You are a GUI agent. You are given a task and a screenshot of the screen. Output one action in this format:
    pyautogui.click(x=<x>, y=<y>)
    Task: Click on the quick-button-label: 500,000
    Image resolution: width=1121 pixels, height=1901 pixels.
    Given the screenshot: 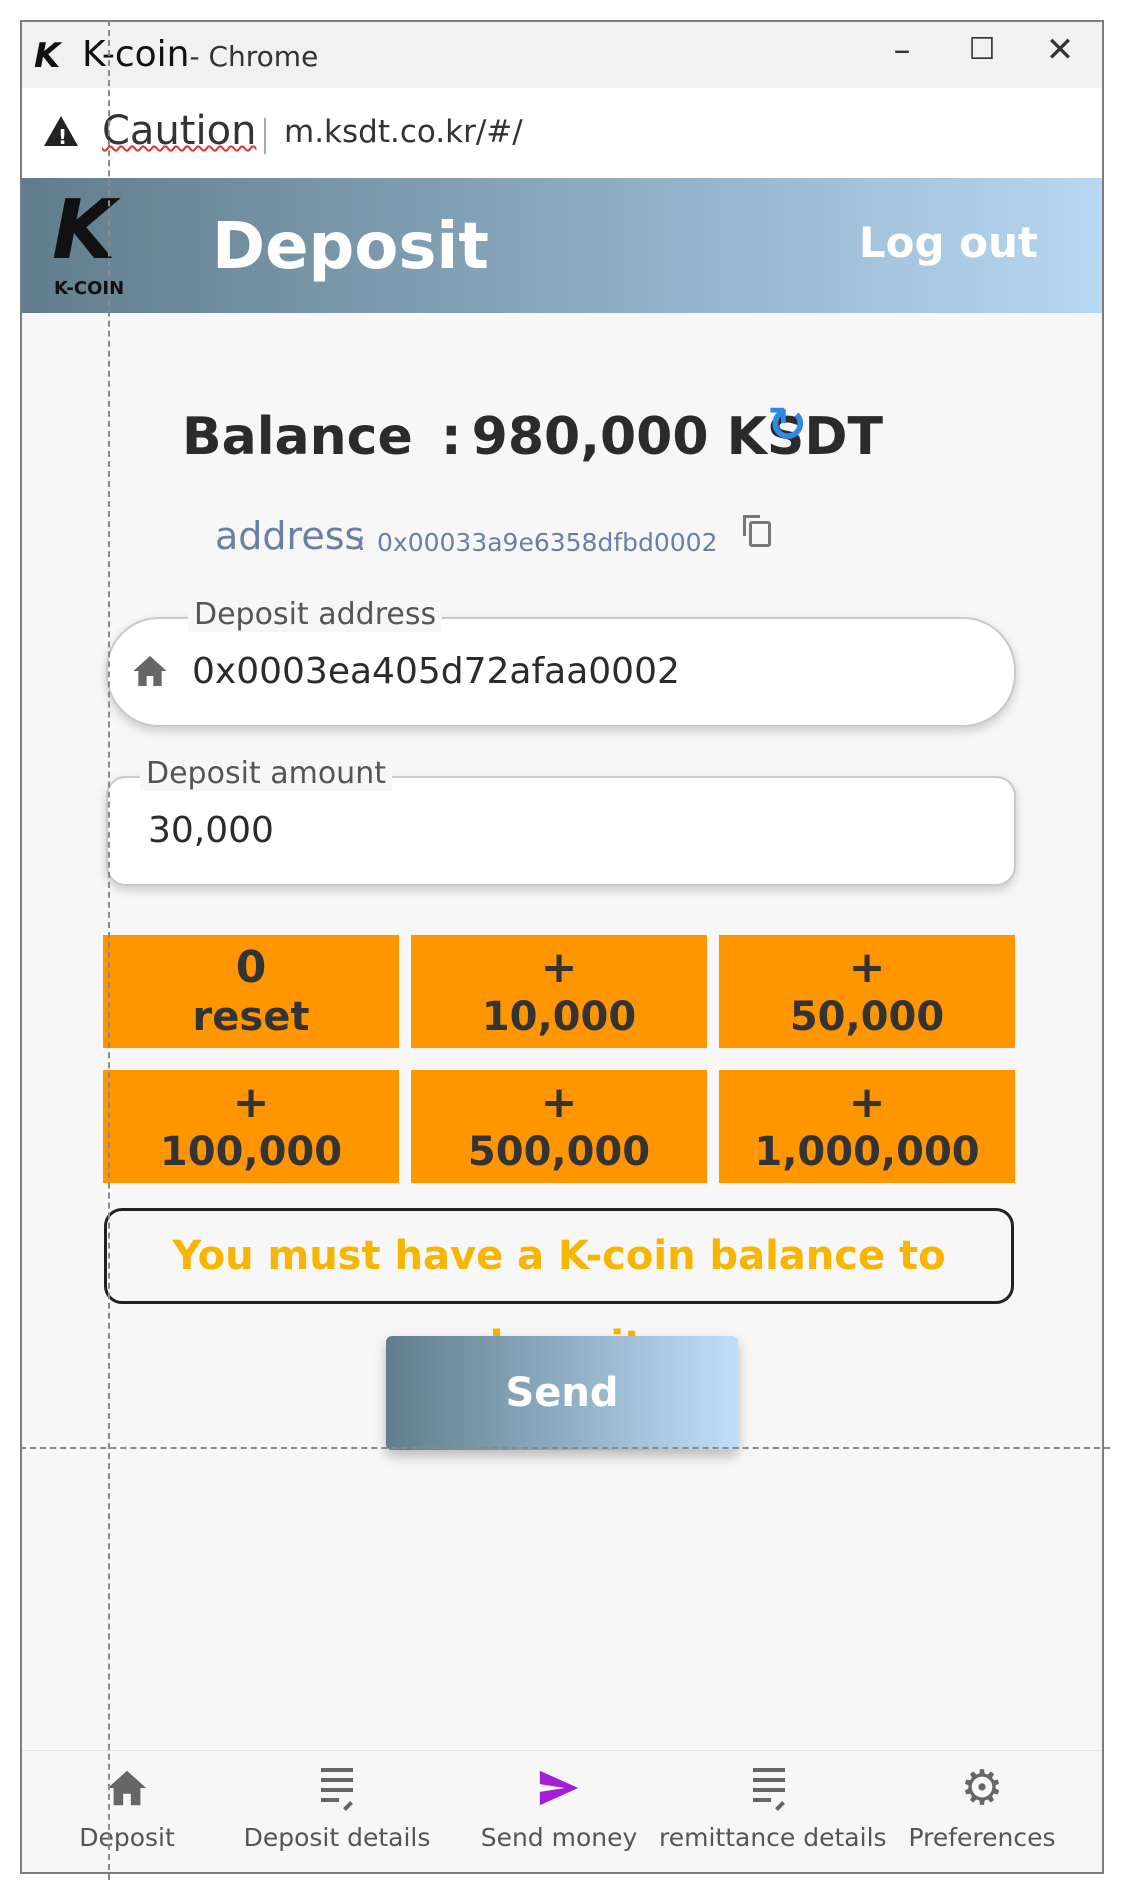 What is the action you would take?
    pyautogui.click(x=559, y=1151)
    